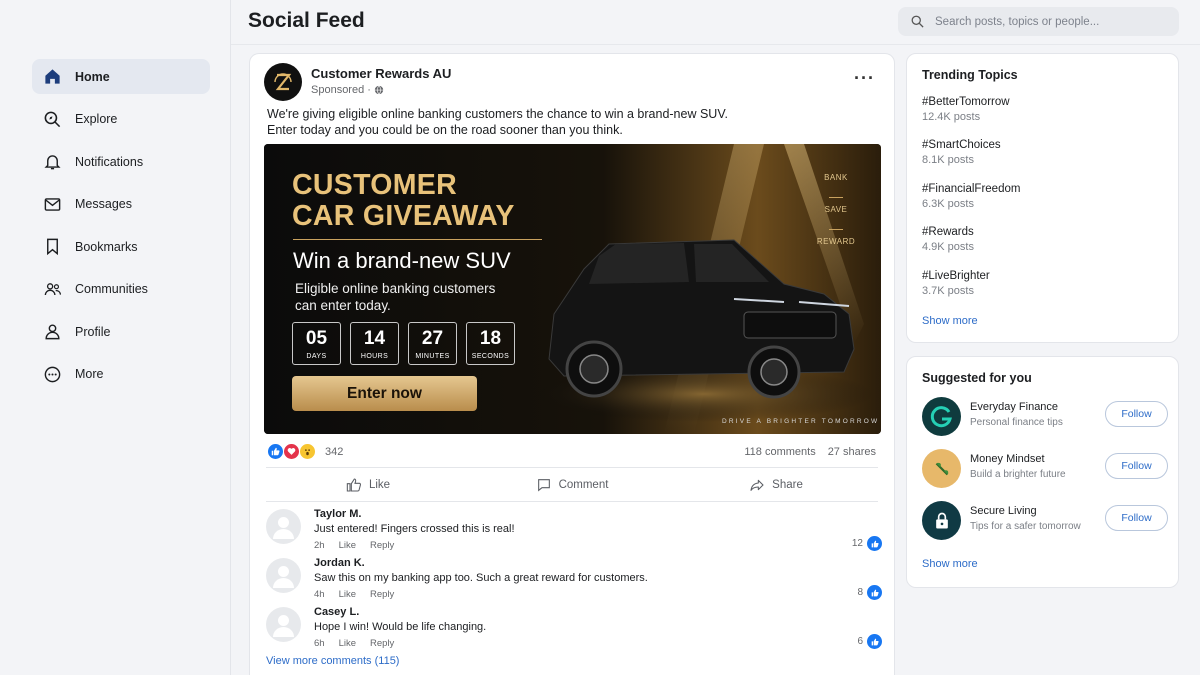 This screenshot has width=1200, height=675. I want to click on side-word-divider, so click(836, 197).